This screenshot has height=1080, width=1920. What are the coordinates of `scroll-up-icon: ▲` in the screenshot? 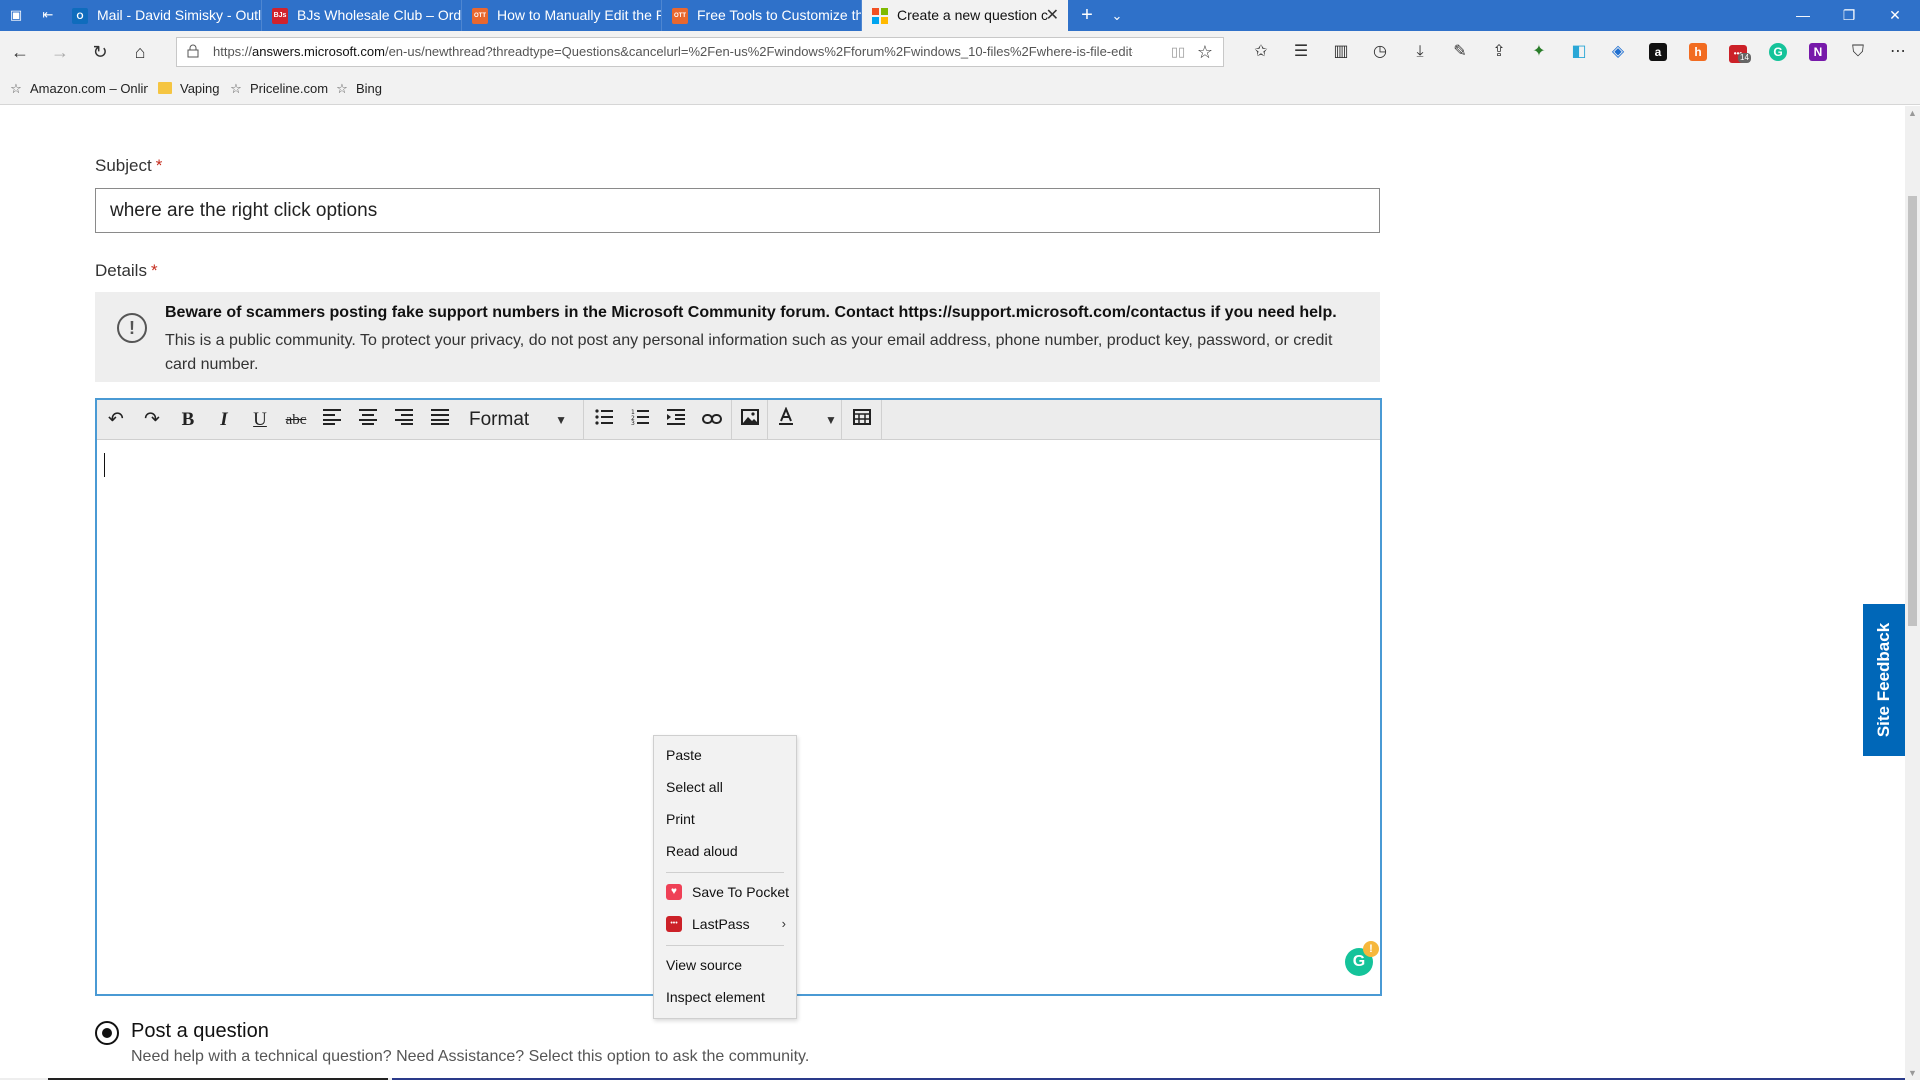 It's located at (1912, 113).